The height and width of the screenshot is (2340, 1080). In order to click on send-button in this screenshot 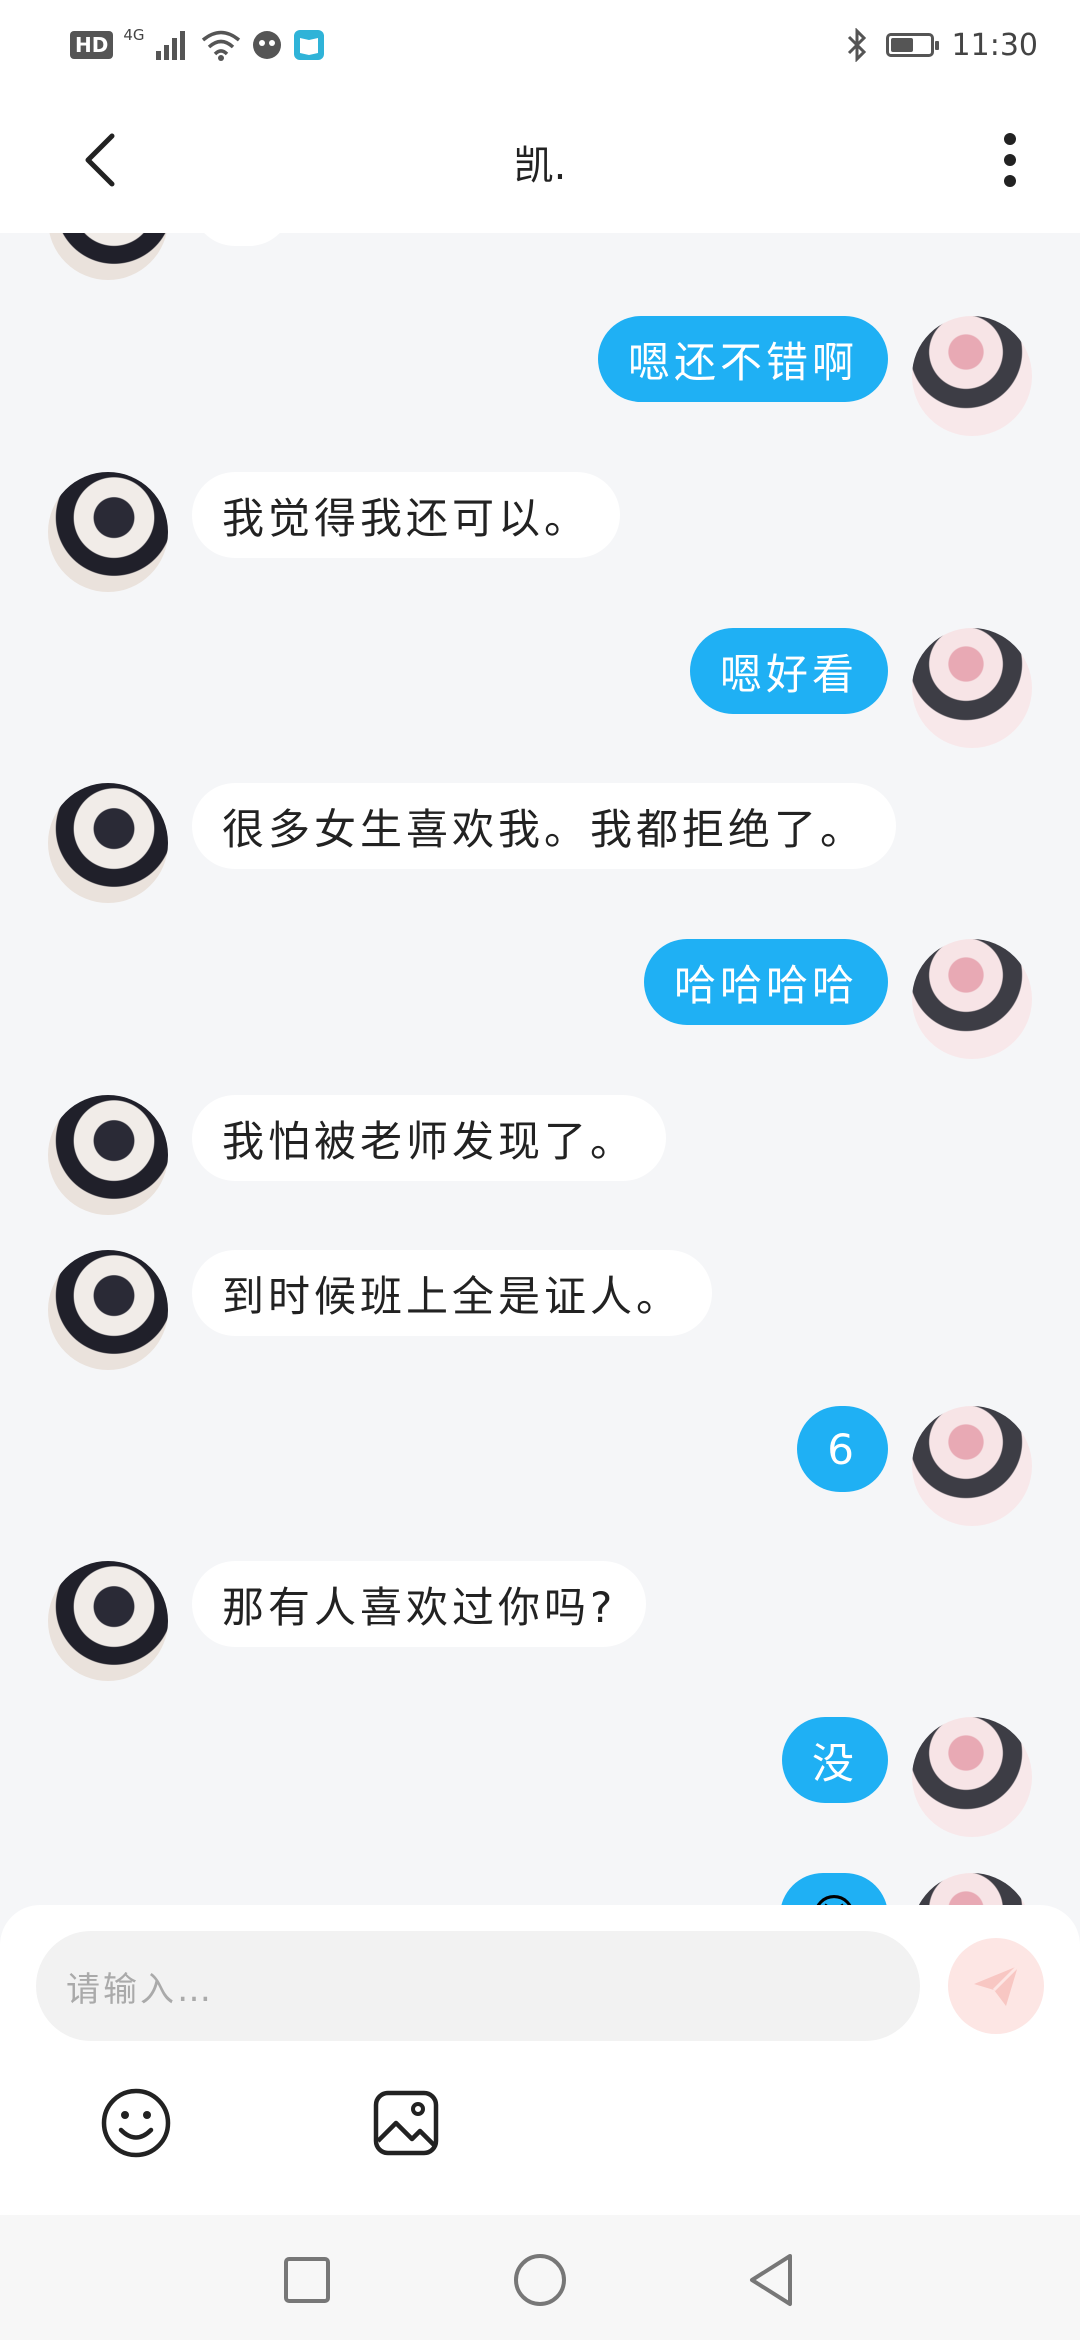, I will do `click(996, 1986)`.